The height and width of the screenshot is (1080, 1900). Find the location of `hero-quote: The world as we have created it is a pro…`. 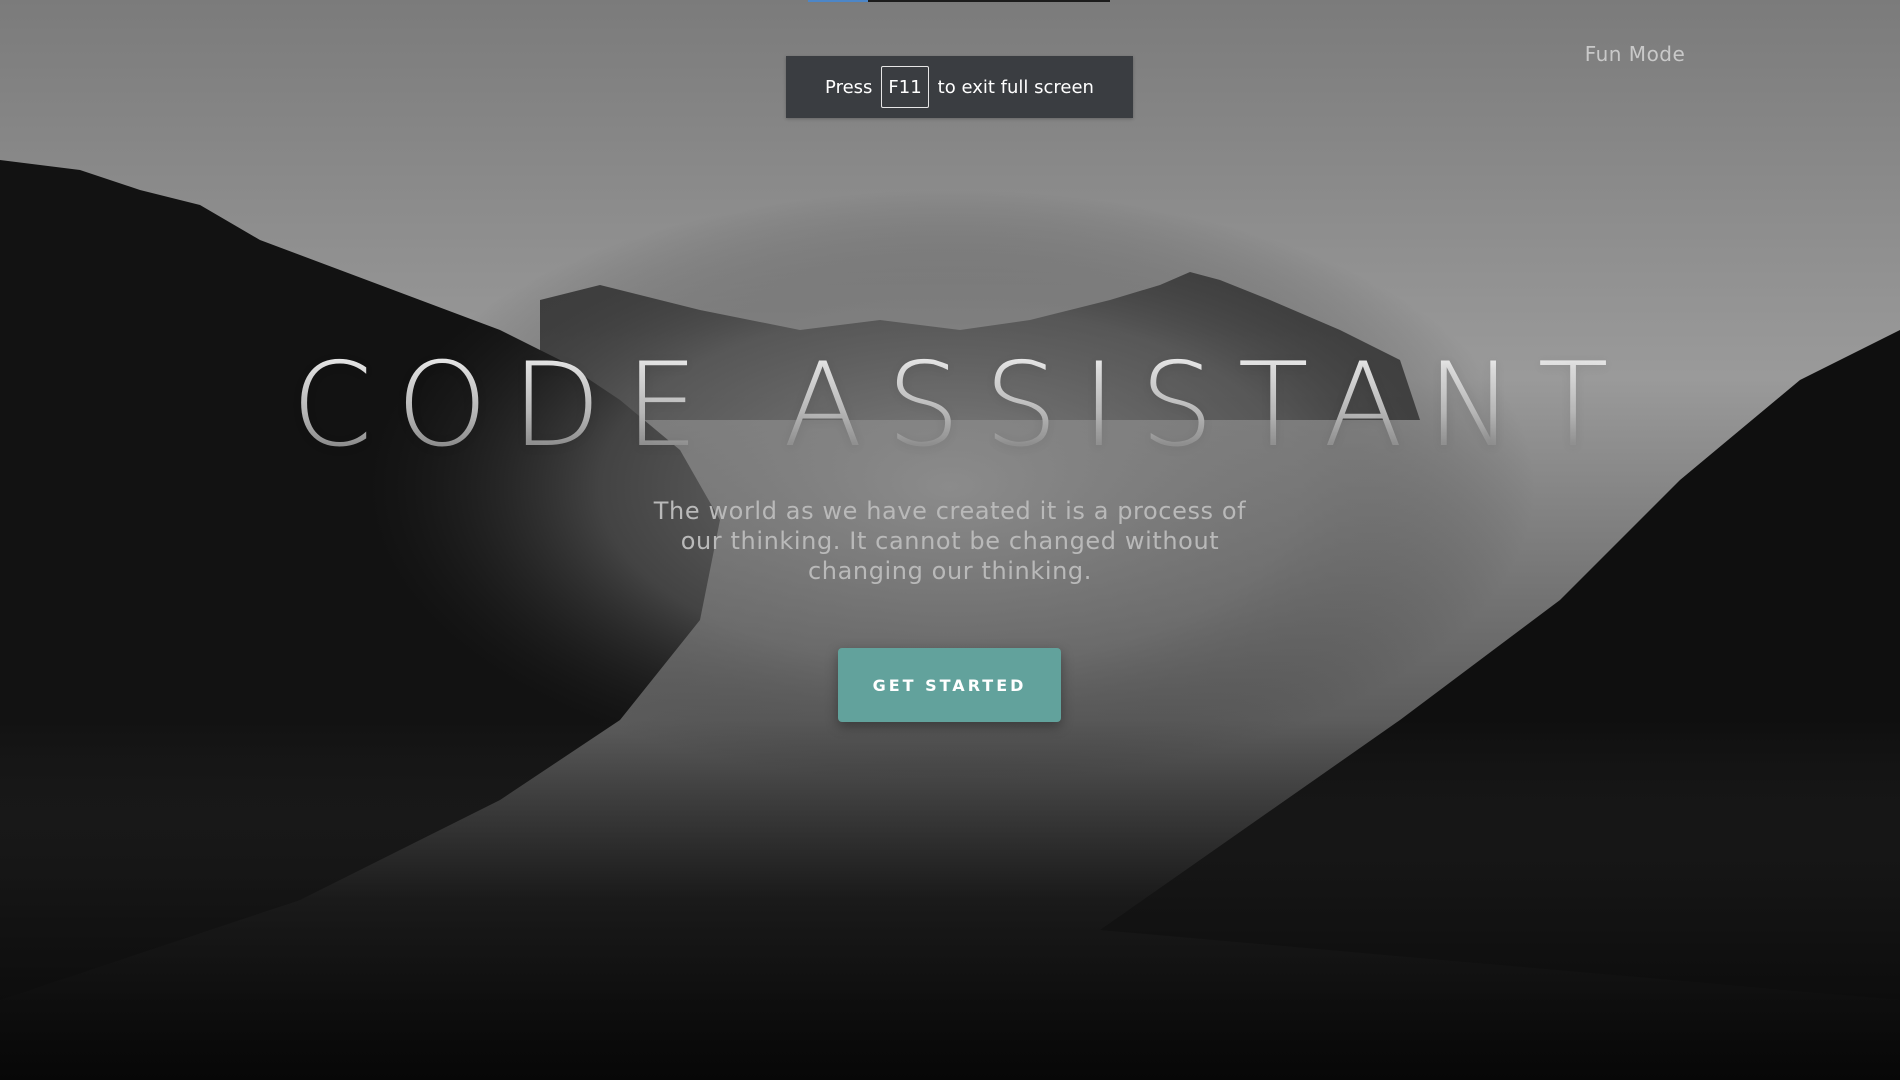

hero-quote: The world as we have created it is a pro… is located at coordinates (950, 541).